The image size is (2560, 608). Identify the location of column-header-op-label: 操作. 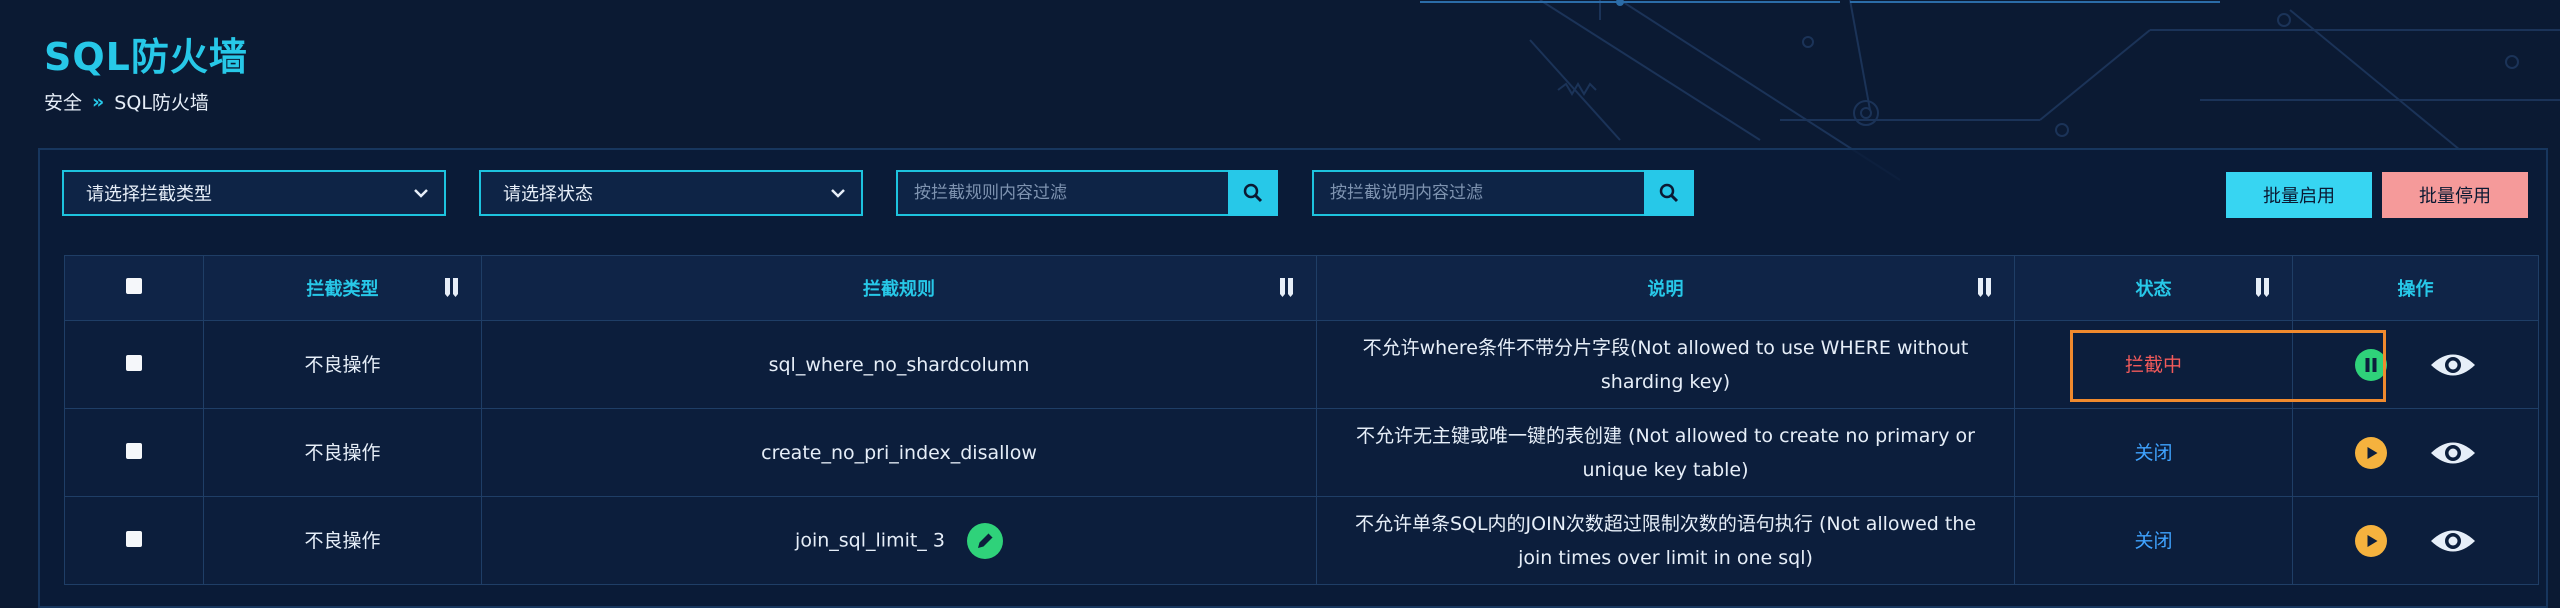
(2415, 289).